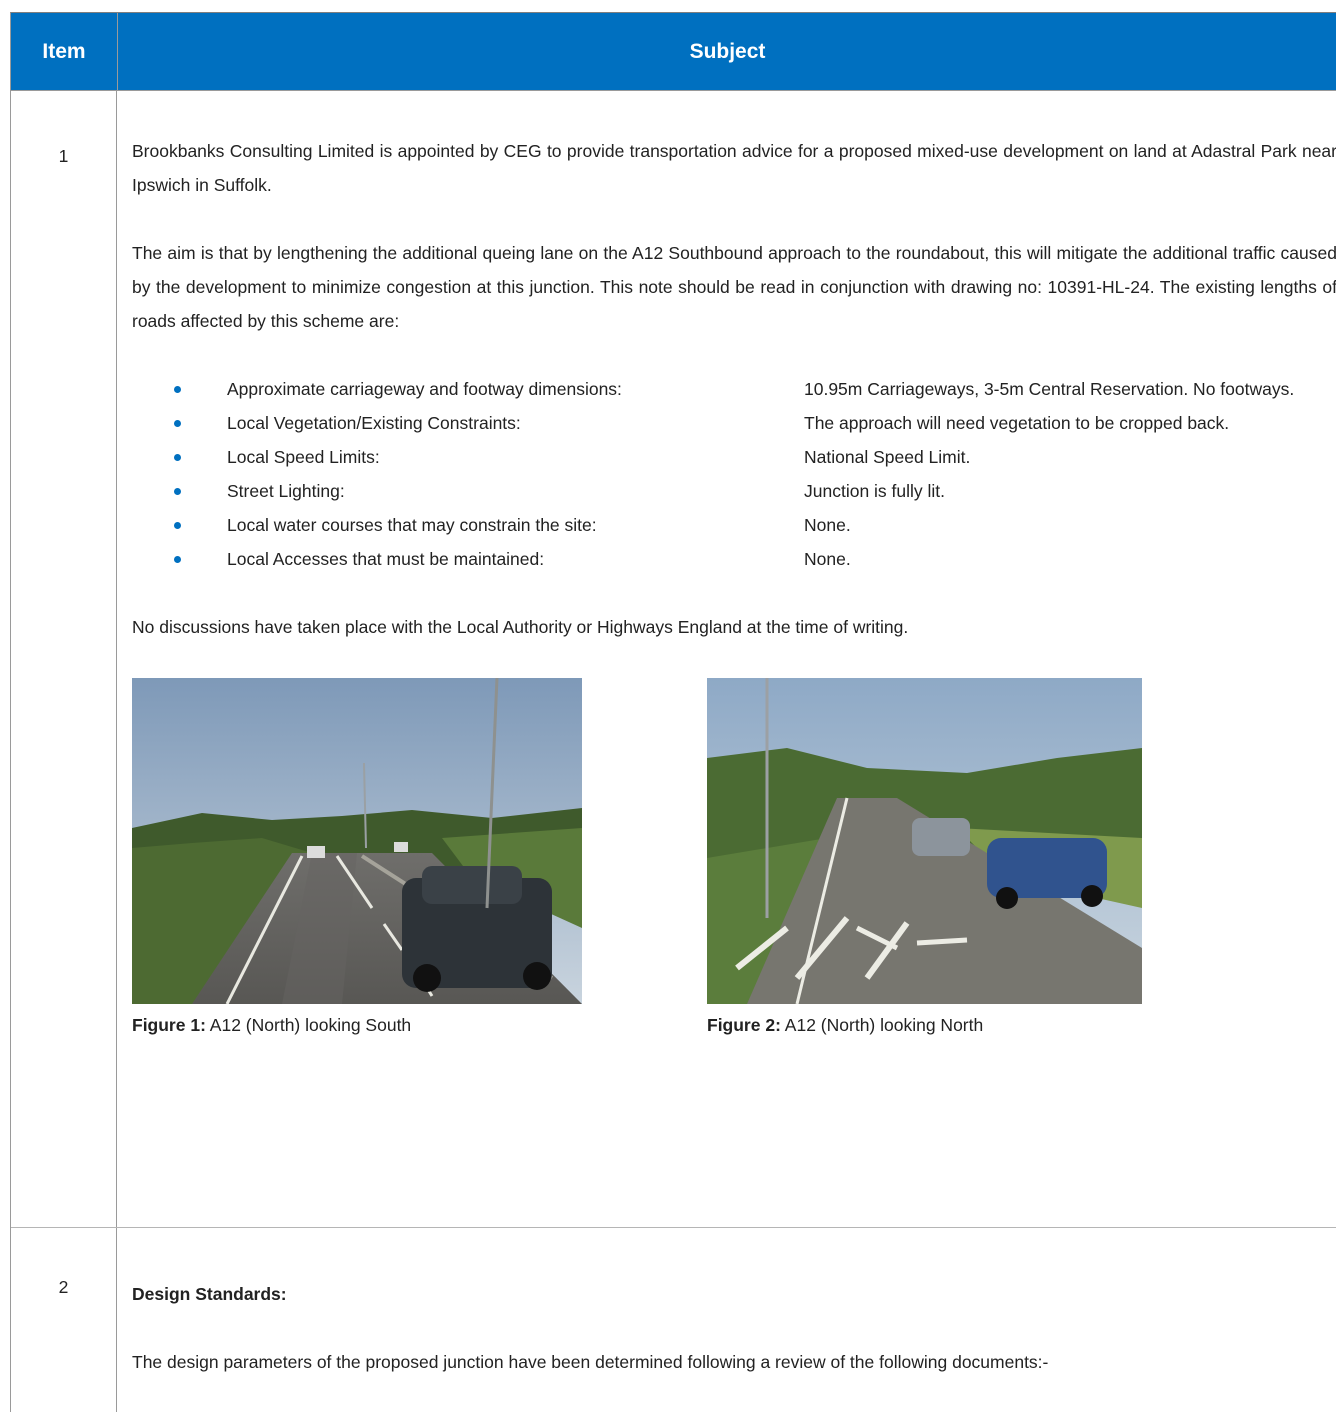  I want to click on figure-1: Figure 1: A12 (North) looking South, so click(419, 878).